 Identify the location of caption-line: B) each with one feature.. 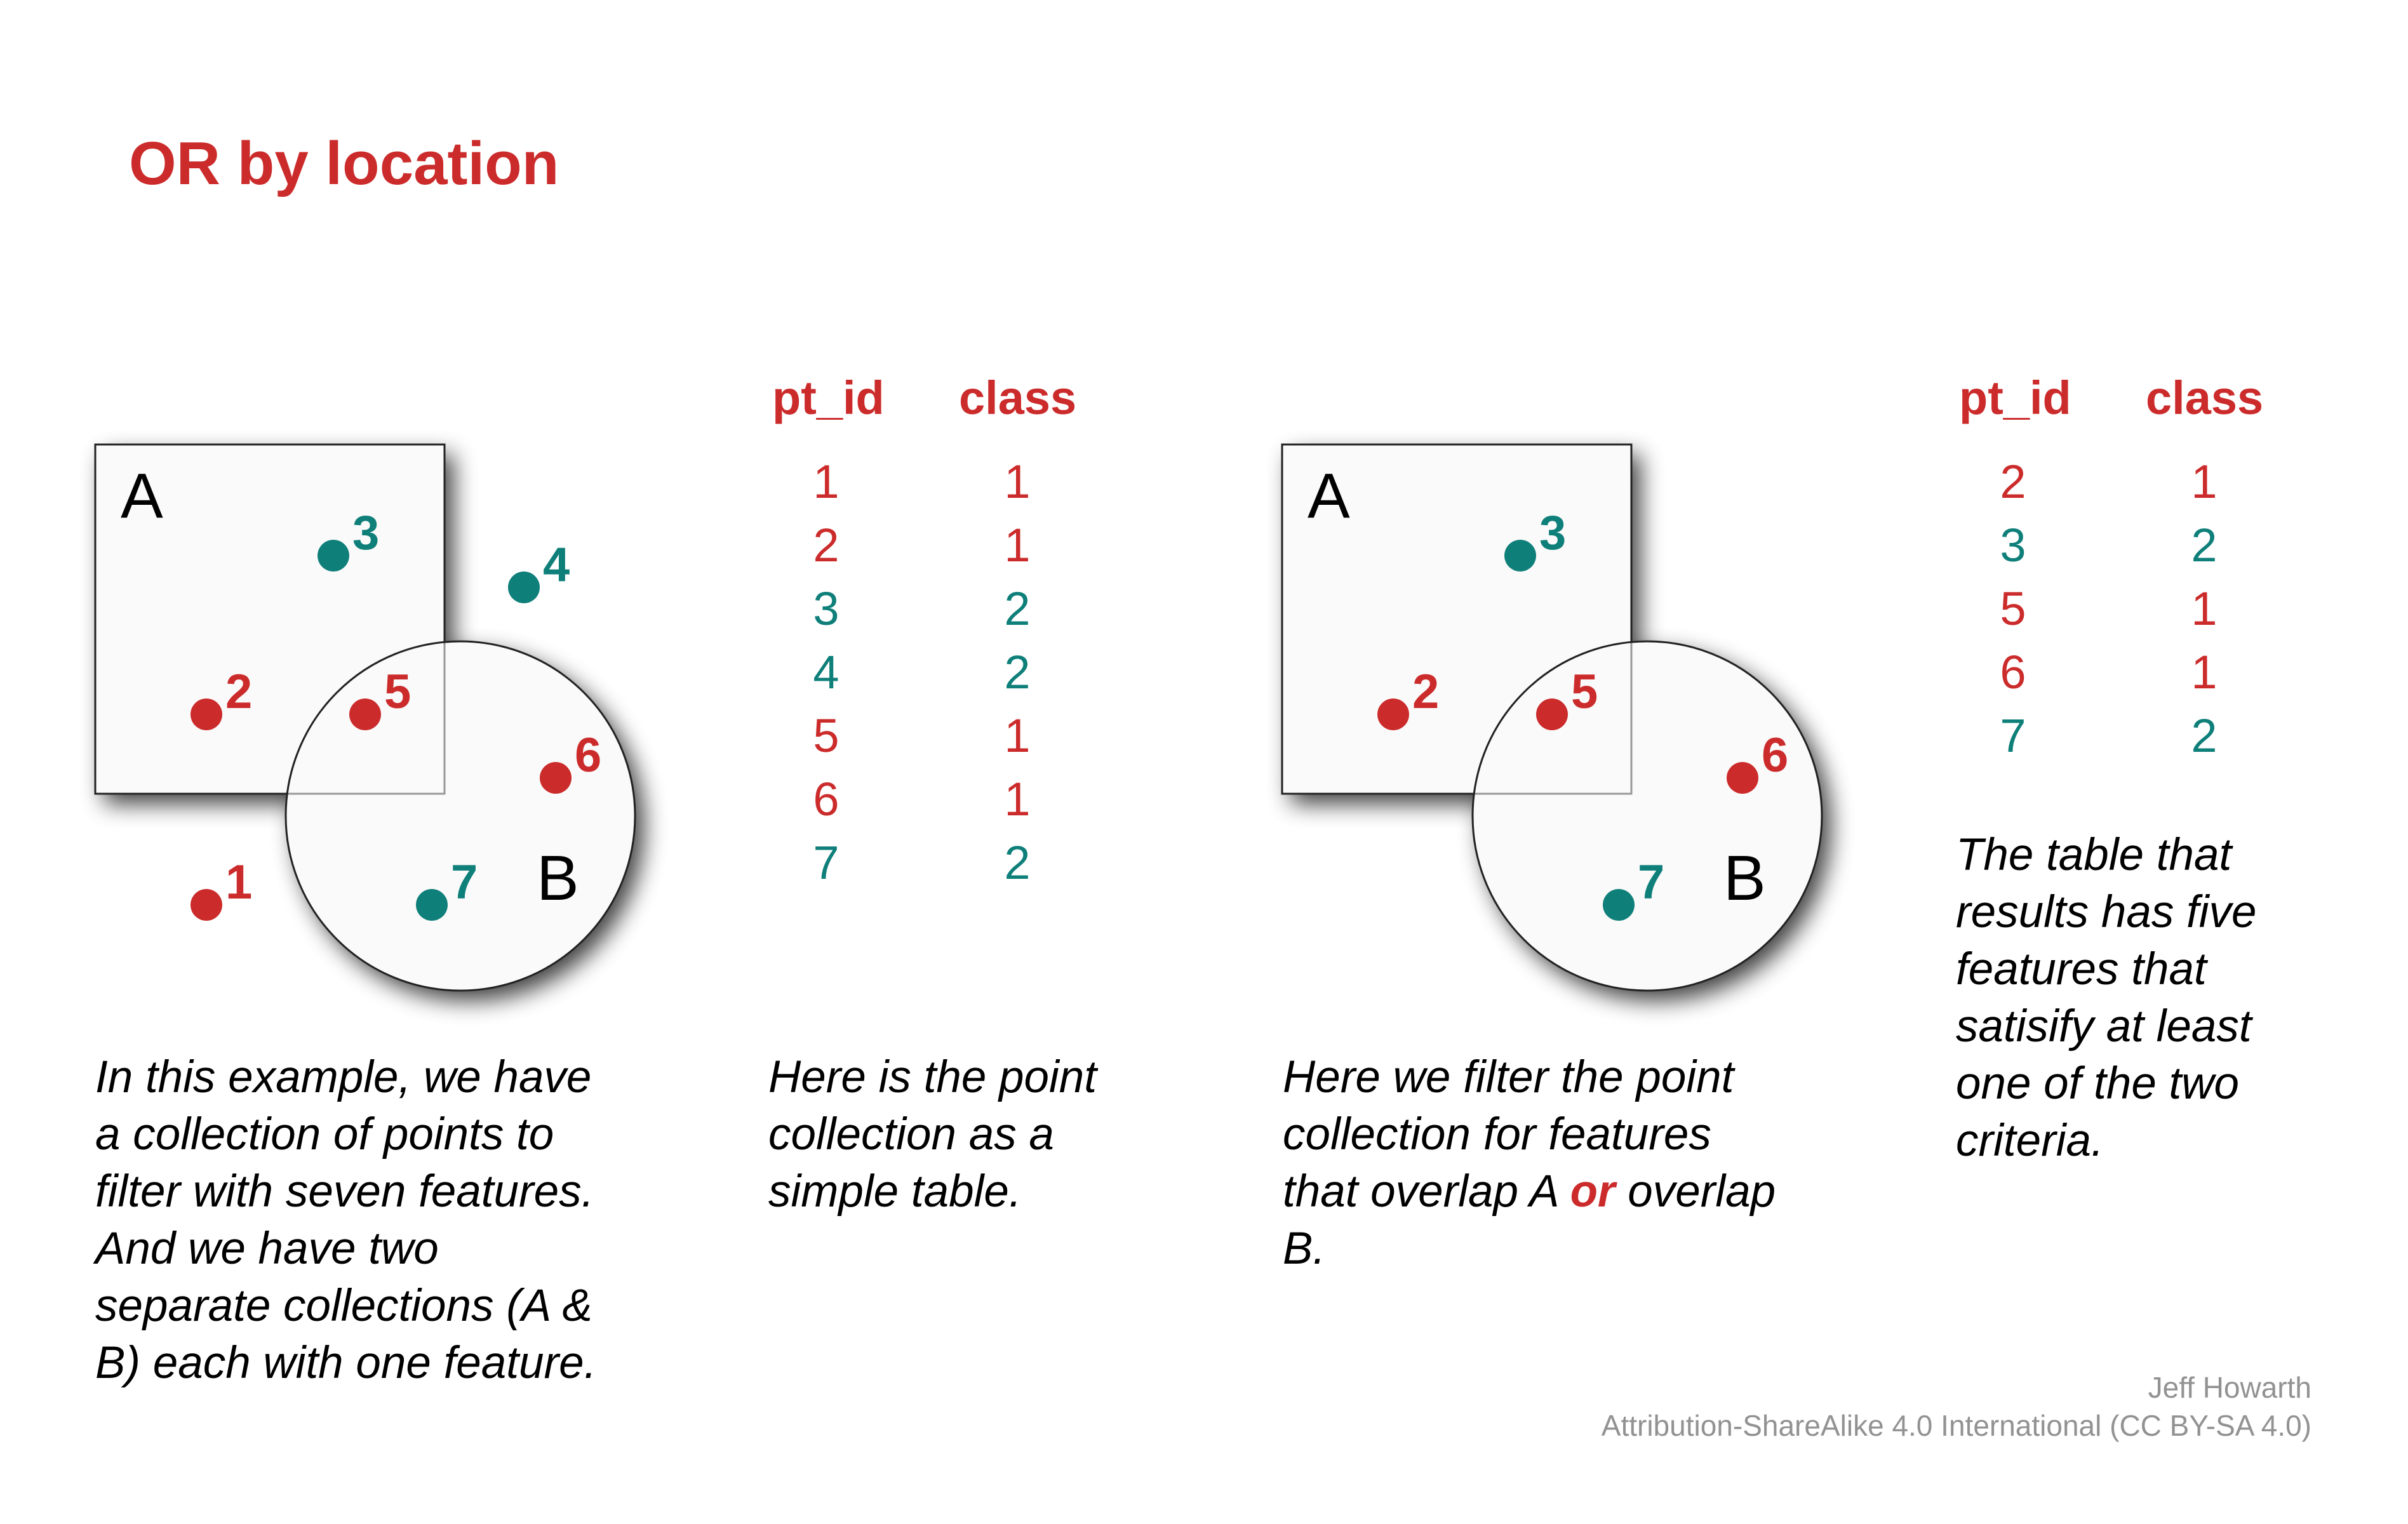
(346, 1363).